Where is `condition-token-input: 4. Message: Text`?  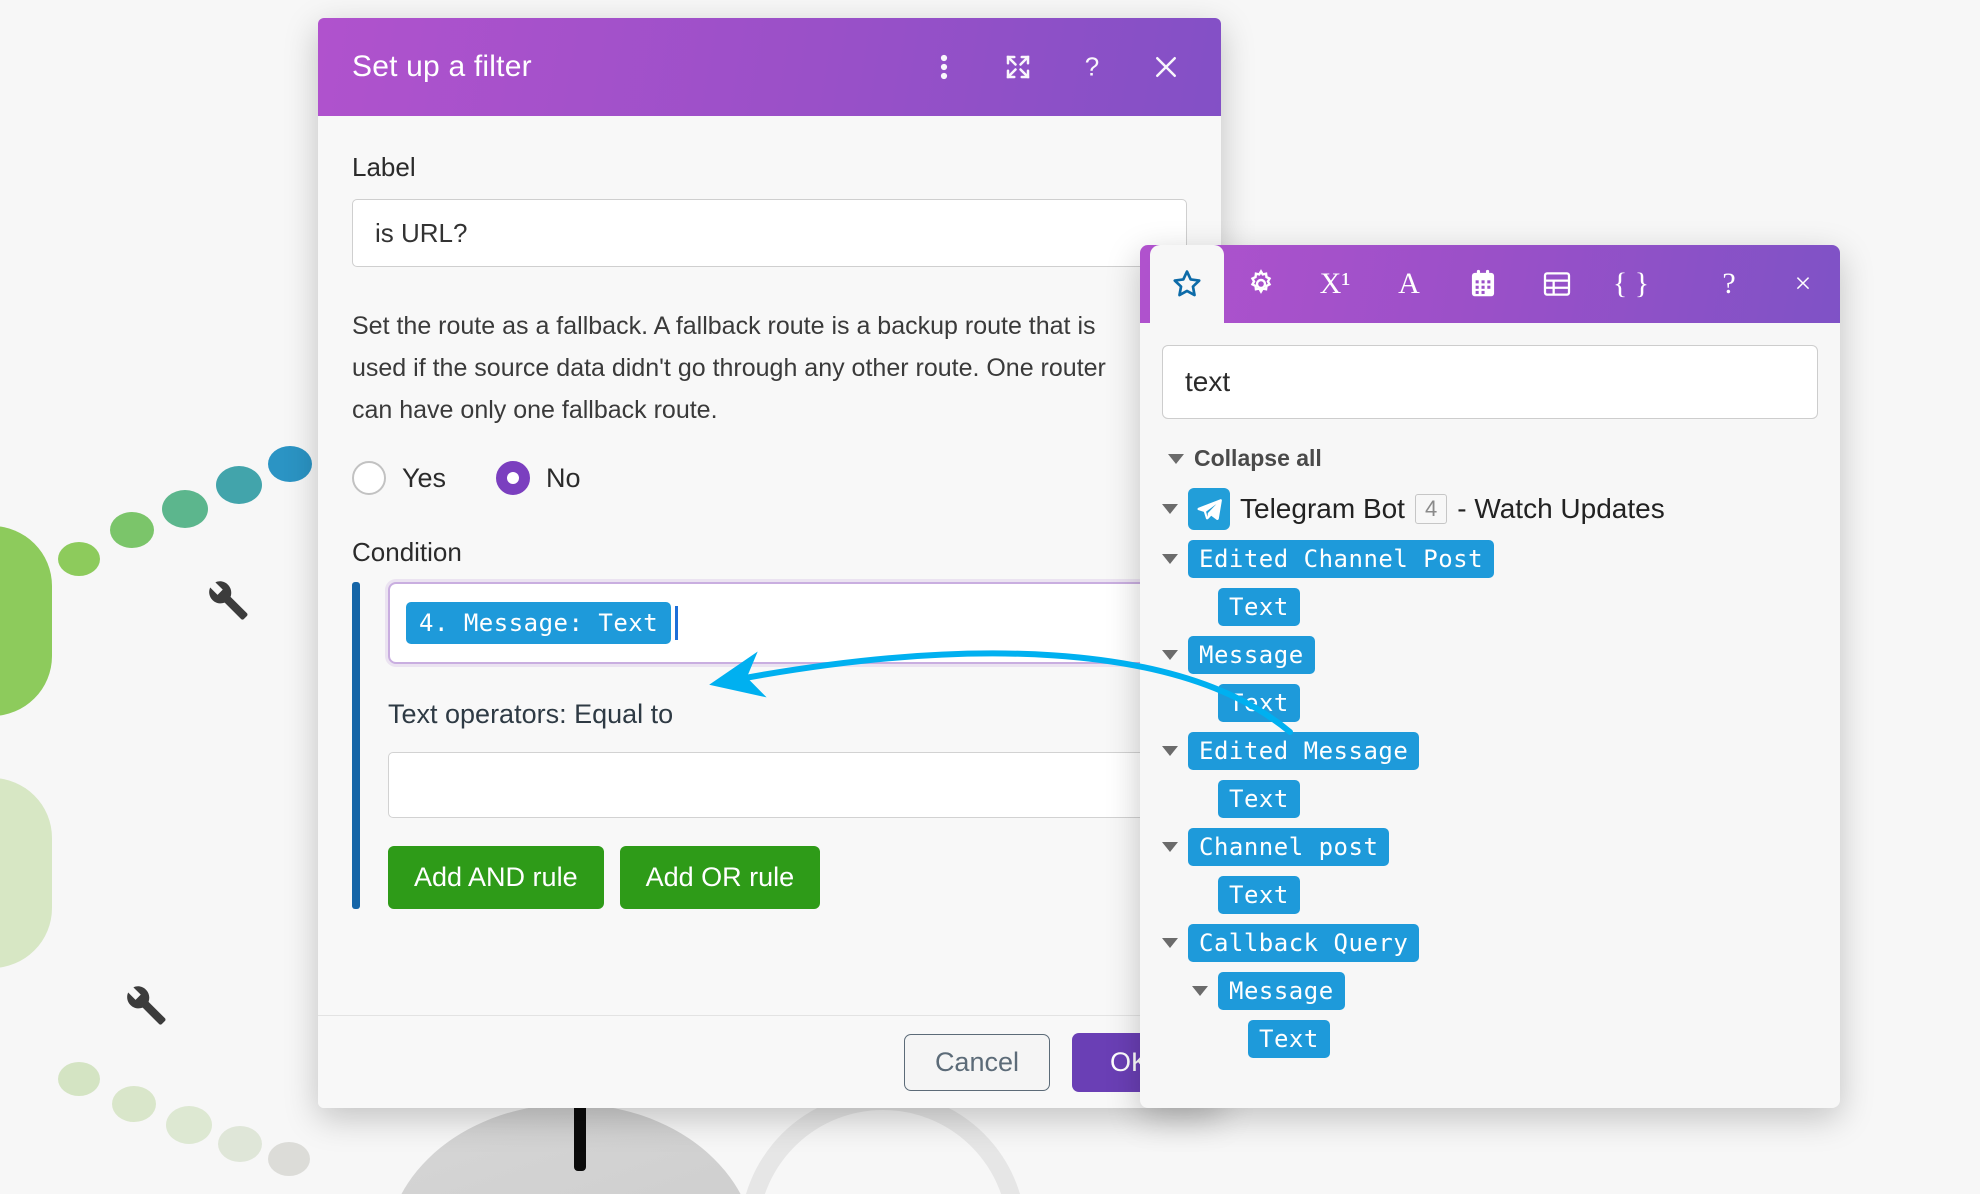 condition-token-input: 4. Message: Text is located at coordinates (787, 623).